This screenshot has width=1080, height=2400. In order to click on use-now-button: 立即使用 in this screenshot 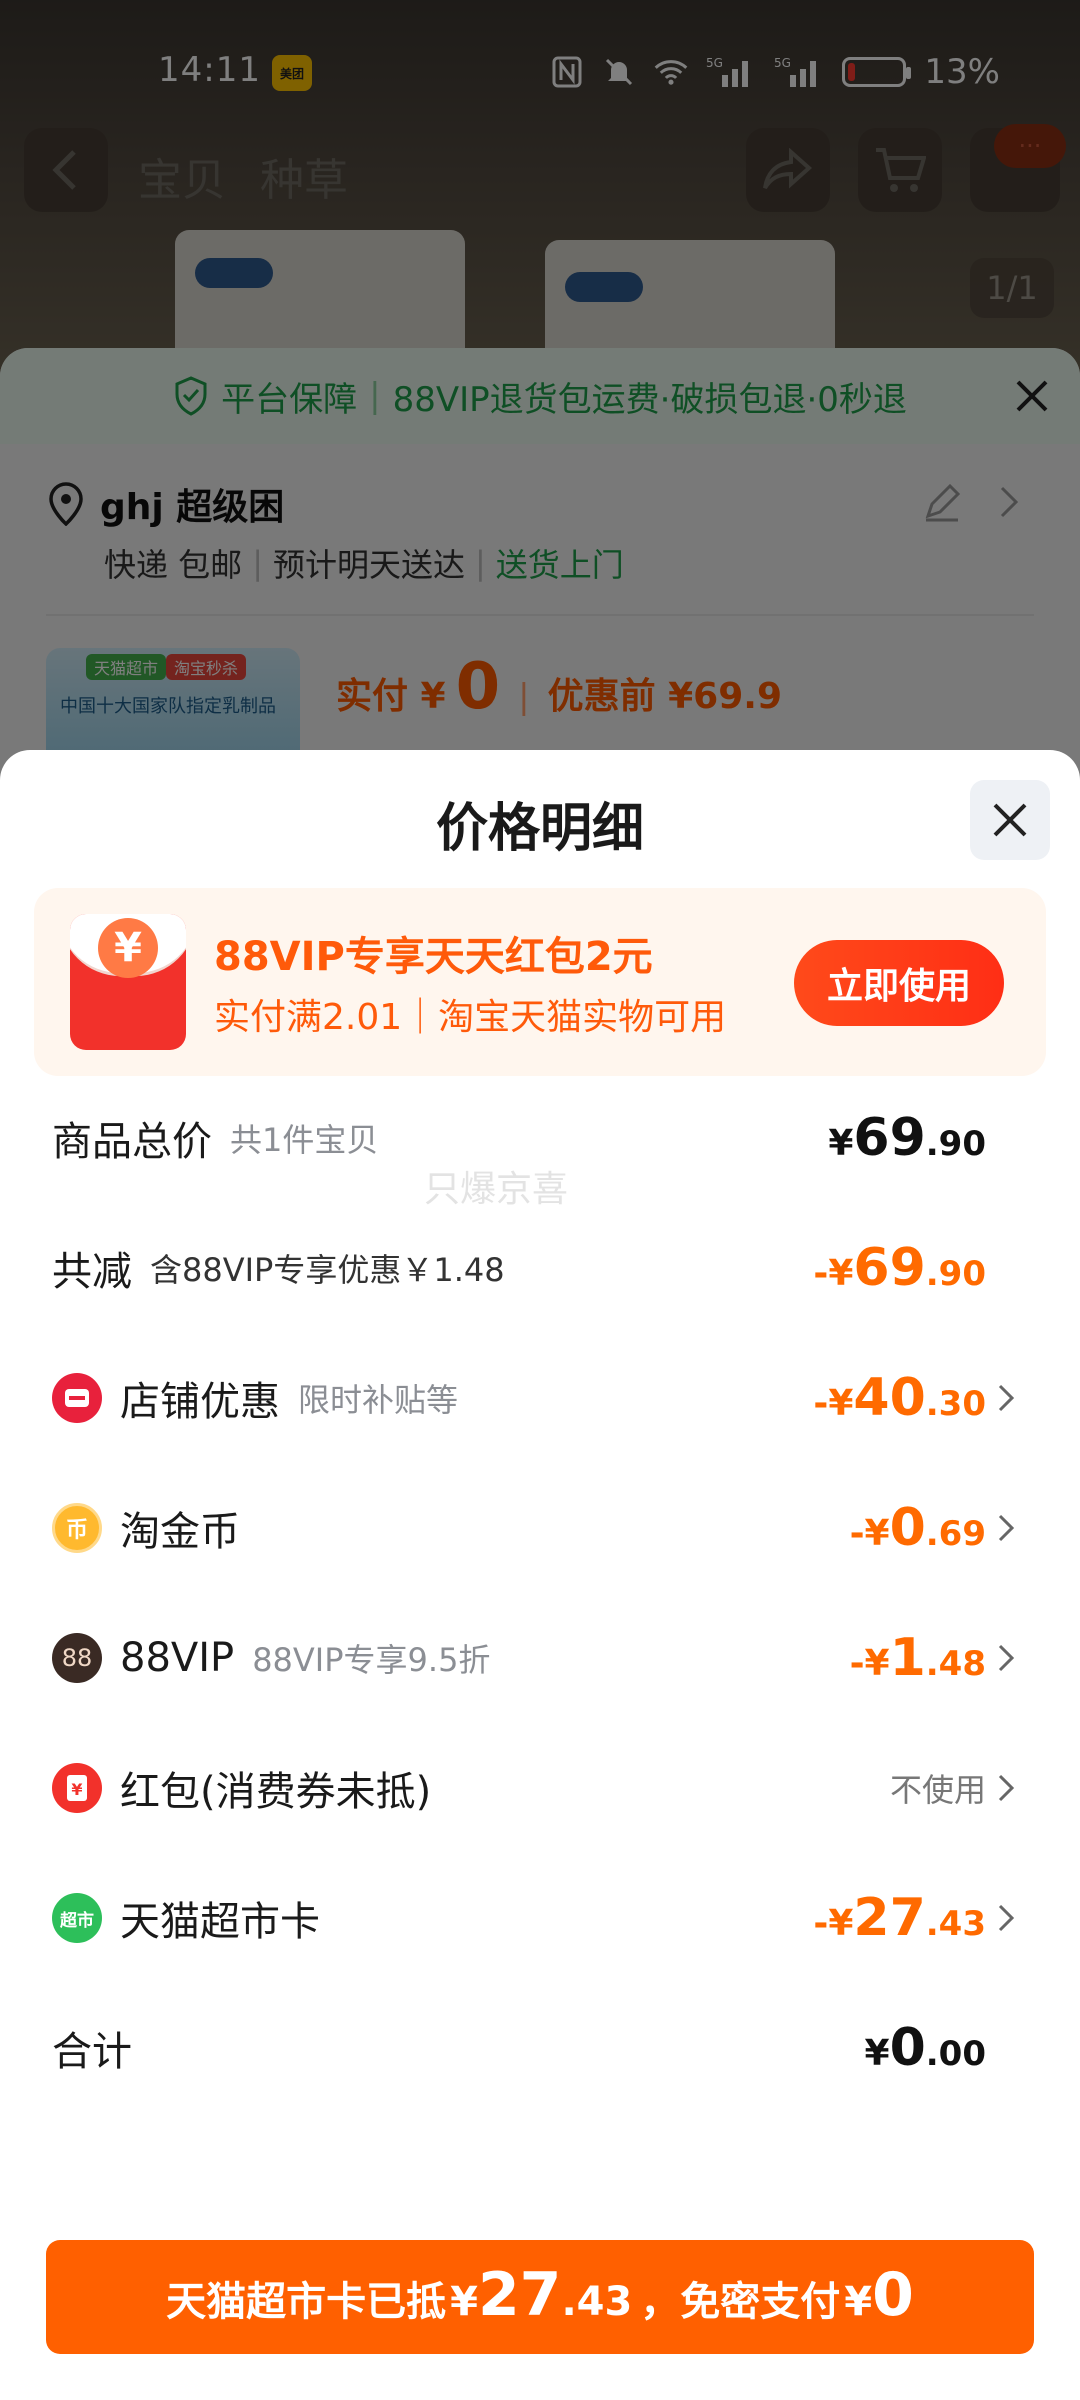, I will do `click(899, 983)`.